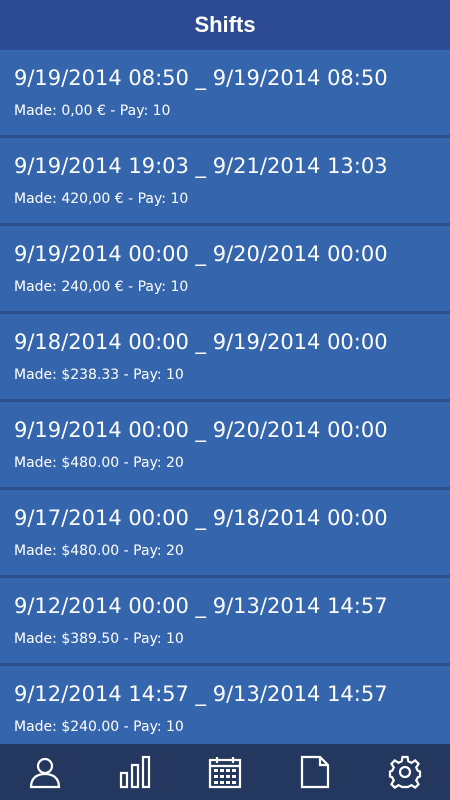  What do you see at coordinates (101, 287) in the screenshot?
I see `shift-summary: Made: 240,00 € - Pay: 10` at bounding box center [101, 287].